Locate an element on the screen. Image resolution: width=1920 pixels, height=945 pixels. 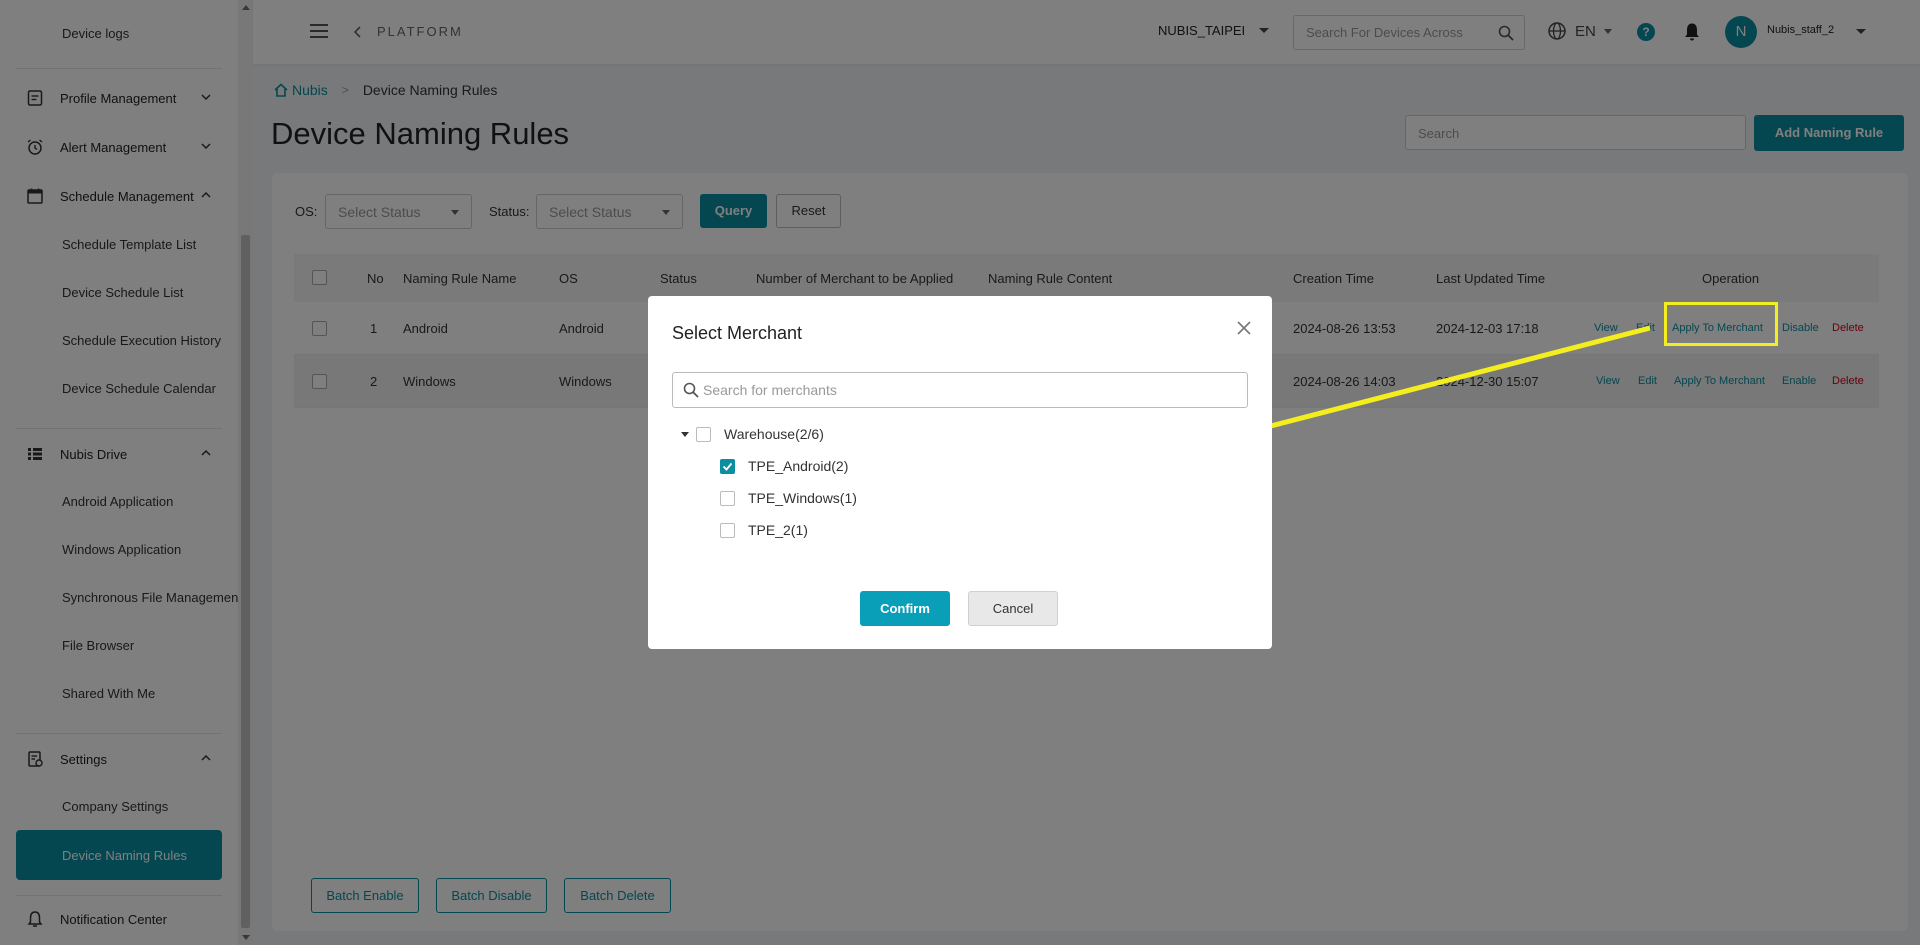
tree-node-tpe-android: TPE_Android(2) is located at coordinates (798, 466).